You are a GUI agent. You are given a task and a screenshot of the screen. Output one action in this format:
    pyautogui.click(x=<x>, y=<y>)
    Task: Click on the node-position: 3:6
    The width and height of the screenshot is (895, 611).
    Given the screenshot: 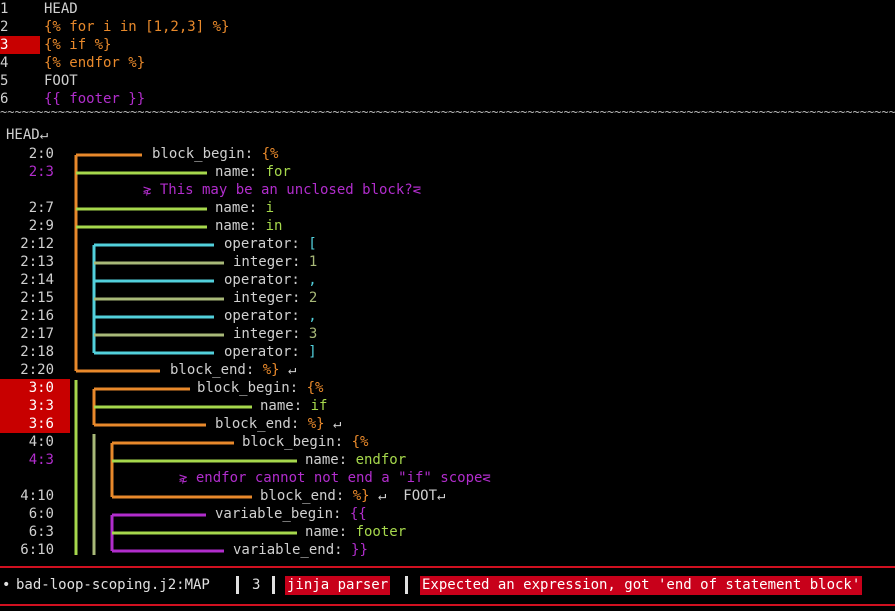 What is the action you would take?
    pyautogui.click(x=35, y=424)
    